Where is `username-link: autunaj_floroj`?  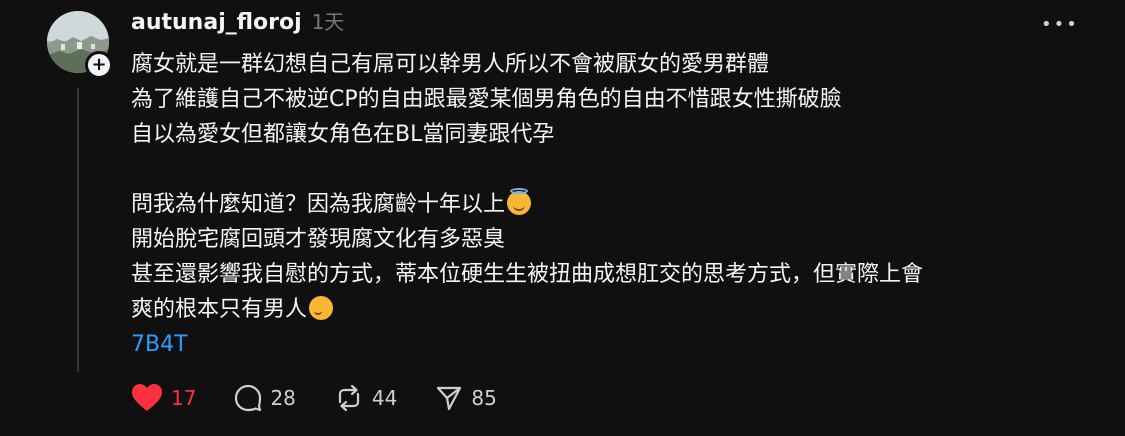 username-link: autunaj_floroj is located at coordinates (216, 22).